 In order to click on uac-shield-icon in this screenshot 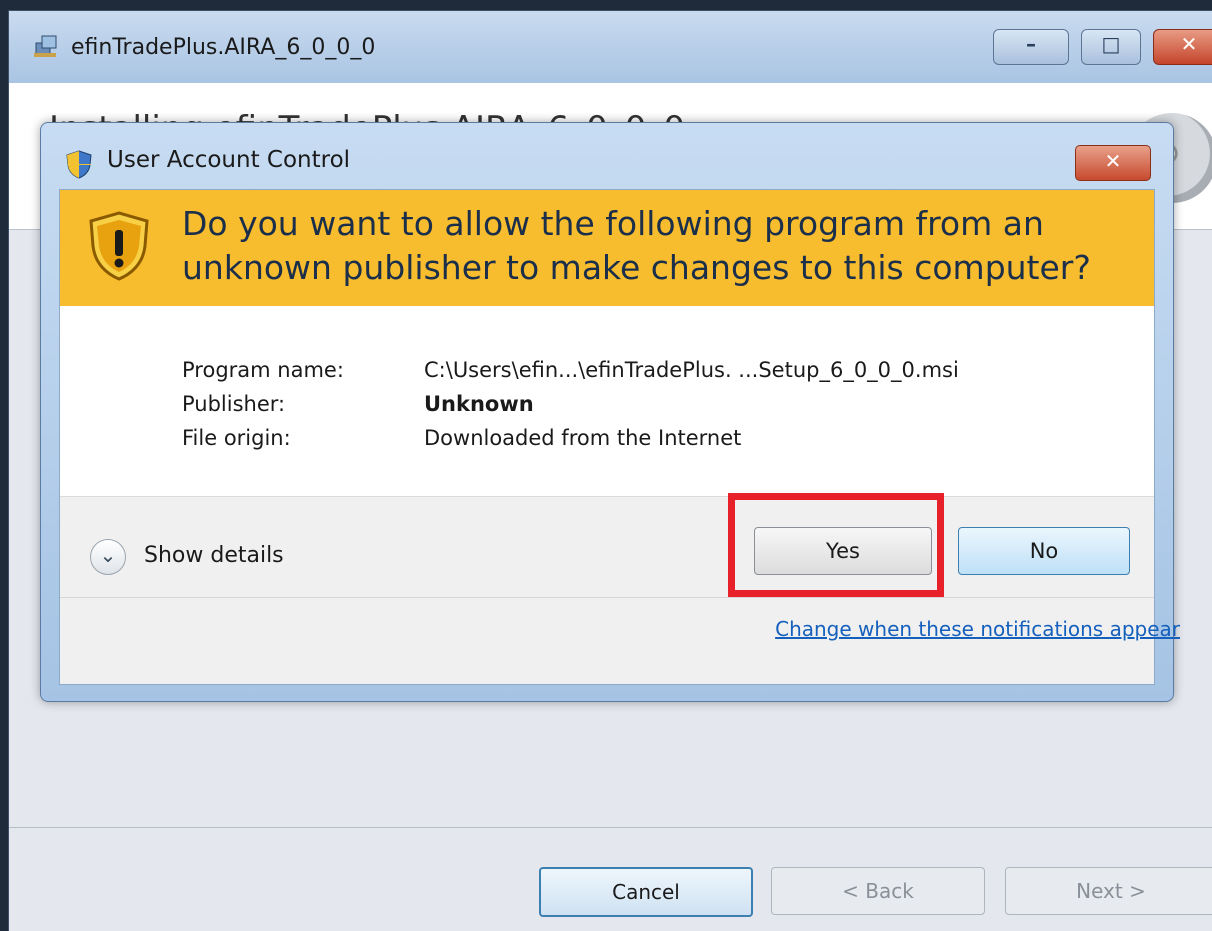, I will do `click(79, 164)`.